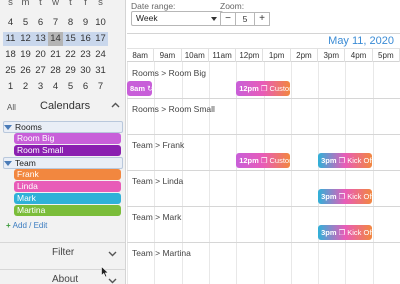 Image resolution: width=400 pixels, height=284 pixels. What do you see at coordinates (139, 88) in the screenshot?
I see `event-block: 8am ↻` at bounding box center [139, 88].